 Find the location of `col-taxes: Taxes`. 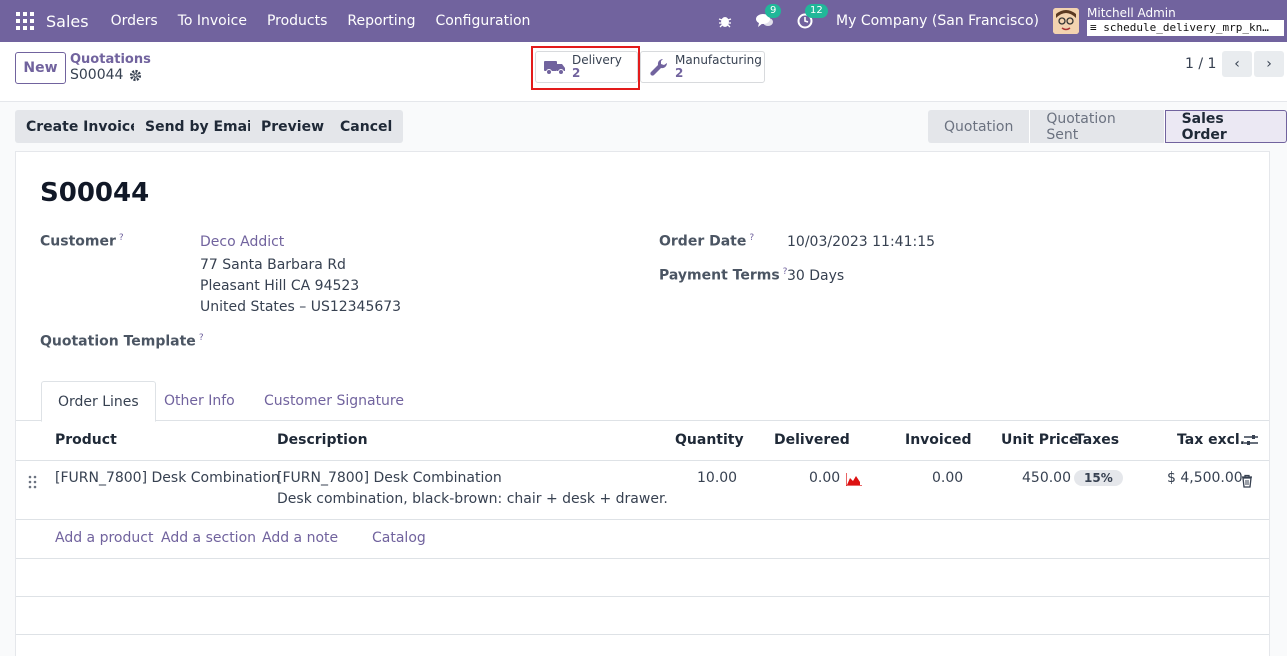

col-taxes: Taxes is located at coordinates (1097, 440).